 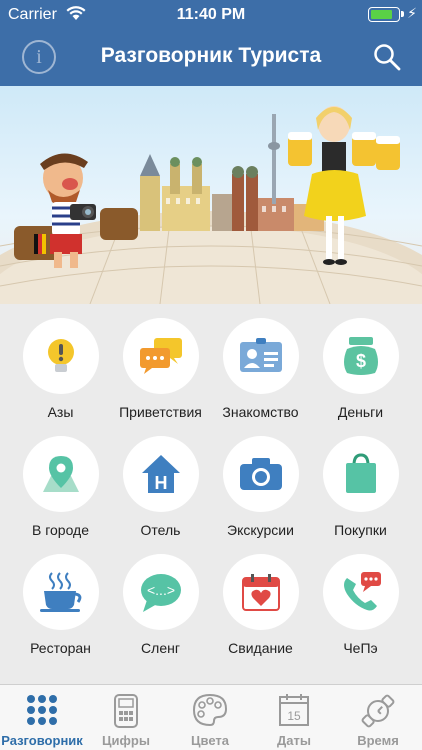 I want to click on category-label: ЧеПэ, so click(x=360, y=648).